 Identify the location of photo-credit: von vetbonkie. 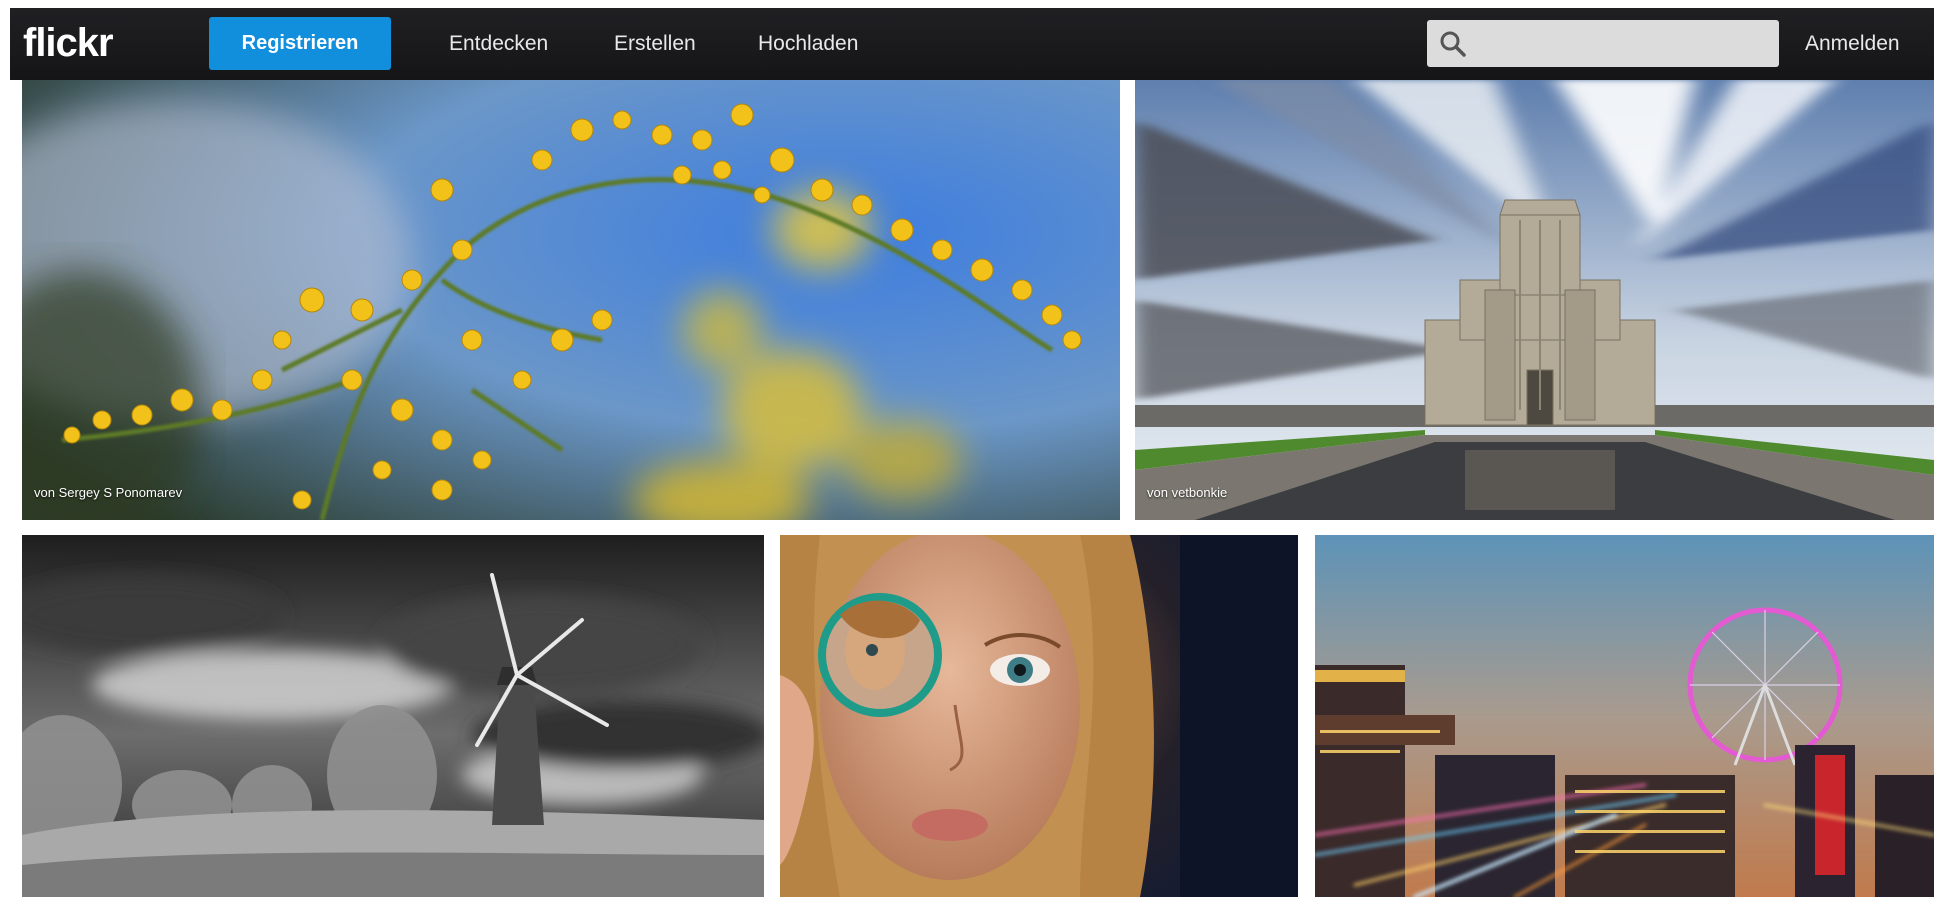
(1187, 492).